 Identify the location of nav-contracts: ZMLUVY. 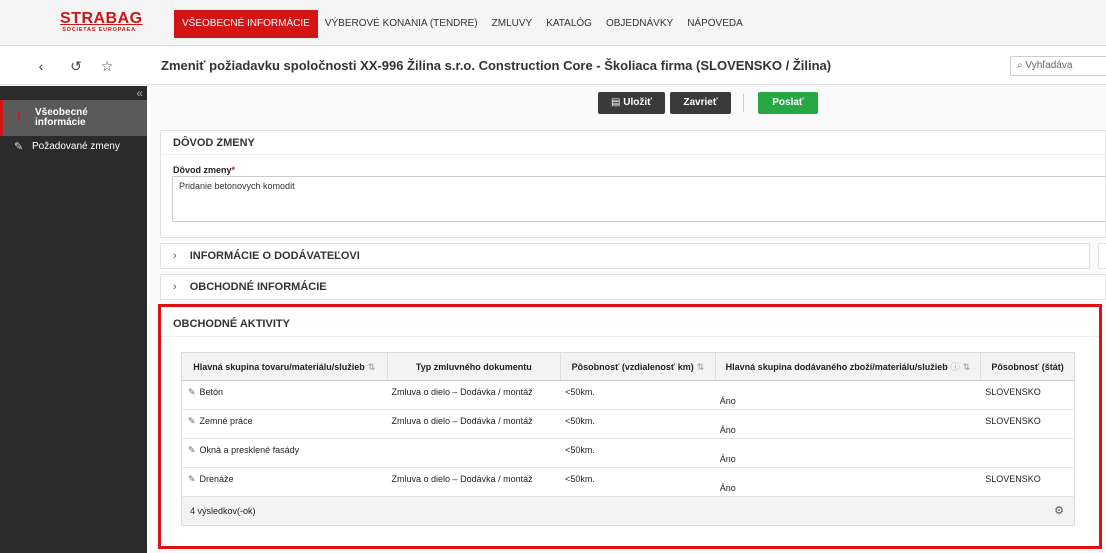
(512, 24).